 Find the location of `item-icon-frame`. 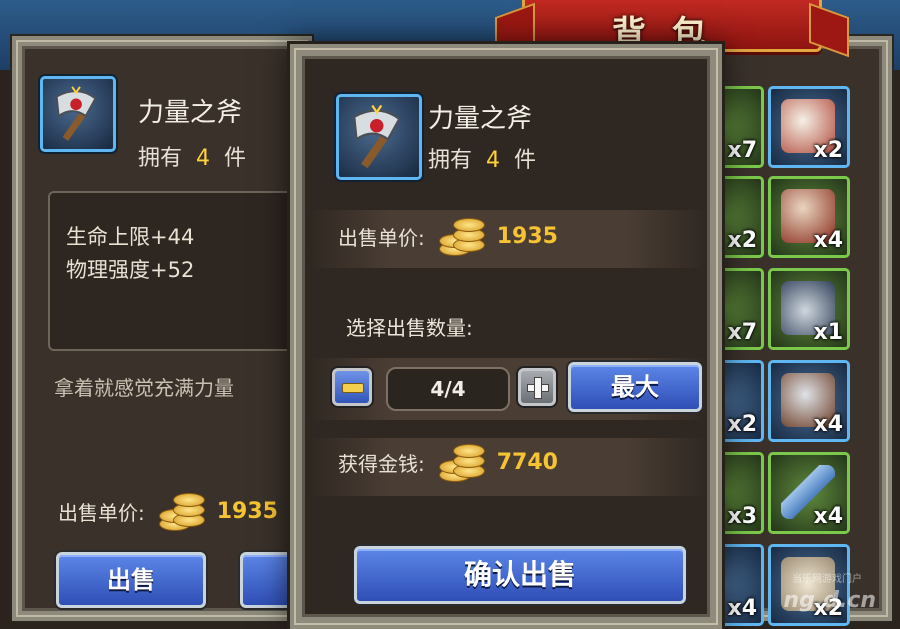

item-icon-frame is located at coordinates (78, 114).